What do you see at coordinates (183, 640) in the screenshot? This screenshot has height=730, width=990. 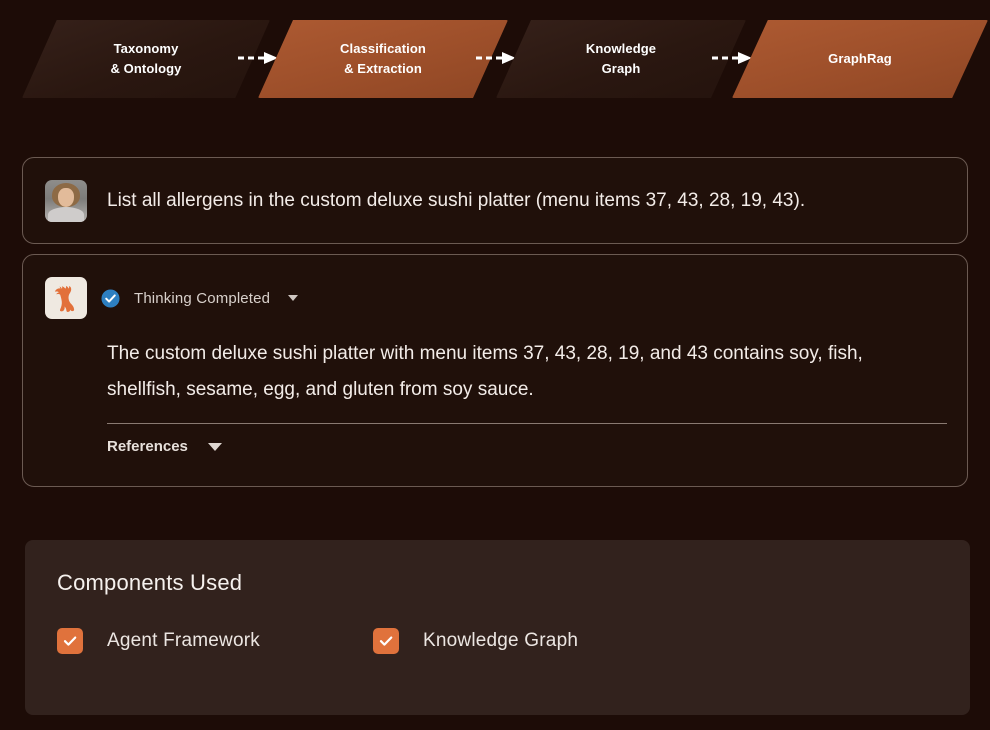 I see `component-label: Agent Framework` at bounding box center [183, 640].